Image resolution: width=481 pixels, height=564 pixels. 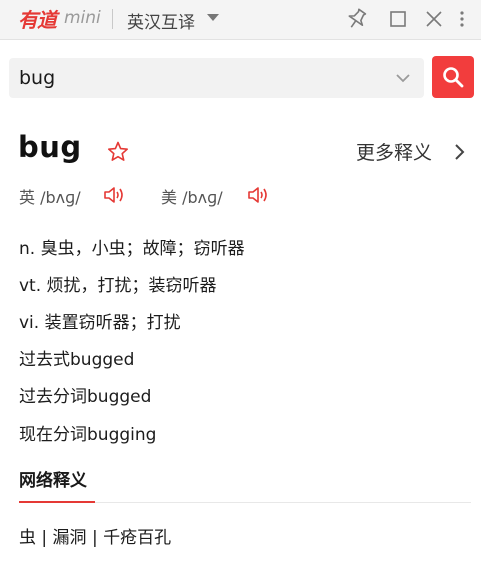 What do you see at coordinates (161, 20) in the screenshot?
I see `translation-mode-select: 英汉互译` at bounding box center [161, 20].